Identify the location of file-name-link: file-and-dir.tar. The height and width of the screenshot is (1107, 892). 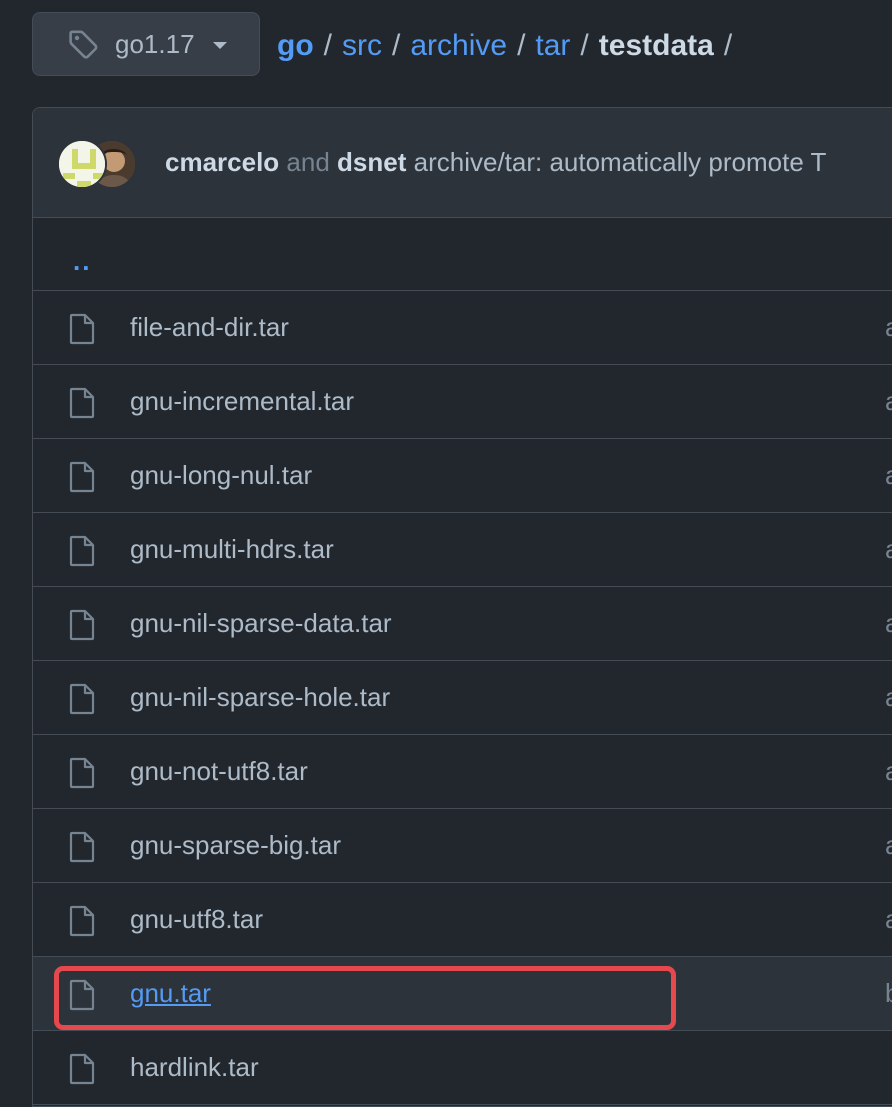
(209, 327).